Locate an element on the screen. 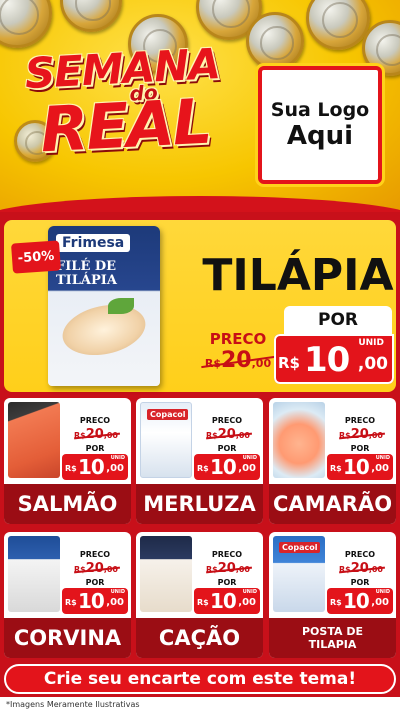  logo-text-line1: Sua Logo is located at coordinates (320, 110).